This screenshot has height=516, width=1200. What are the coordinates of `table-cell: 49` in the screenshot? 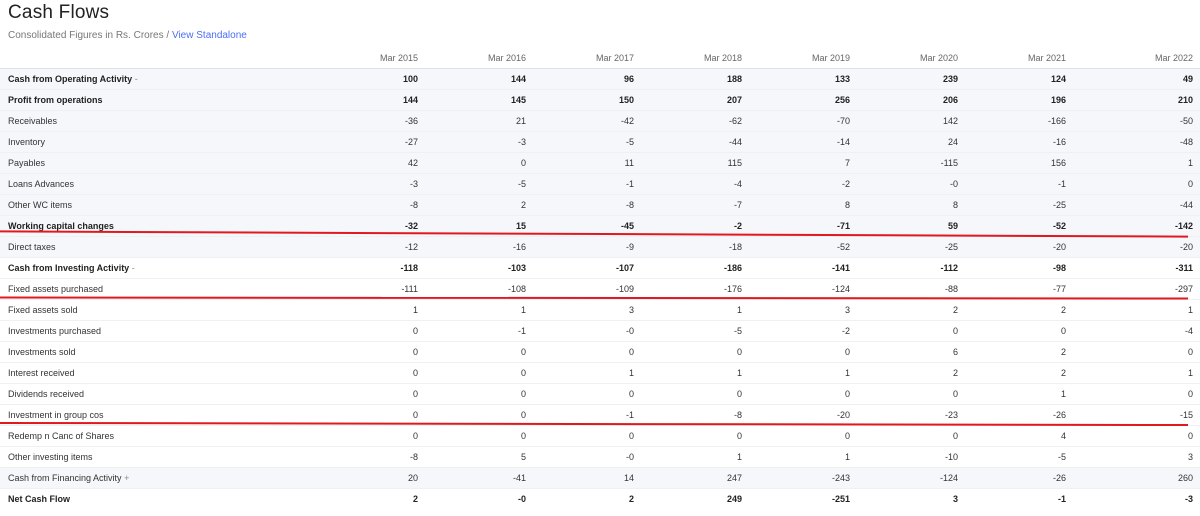 It's located at (1136, 79).